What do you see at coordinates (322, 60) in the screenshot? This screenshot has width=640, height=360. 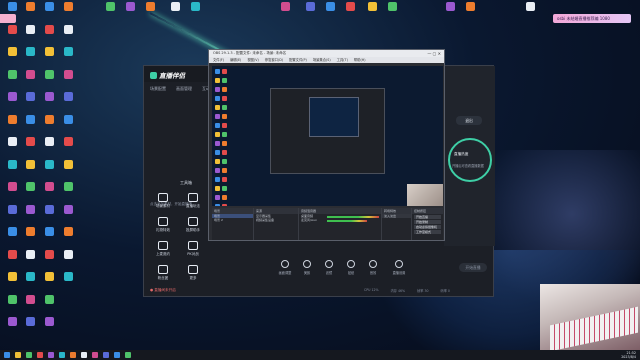 I see `obs-menu-item: 场景集合(S)` at bounding box center [322, 60].